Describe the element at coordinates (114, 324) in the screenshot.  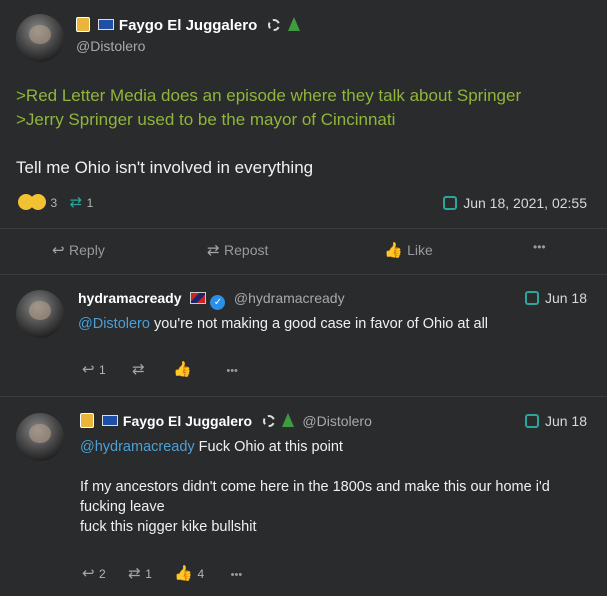
I see `mention-link: @Distolero` at that location.